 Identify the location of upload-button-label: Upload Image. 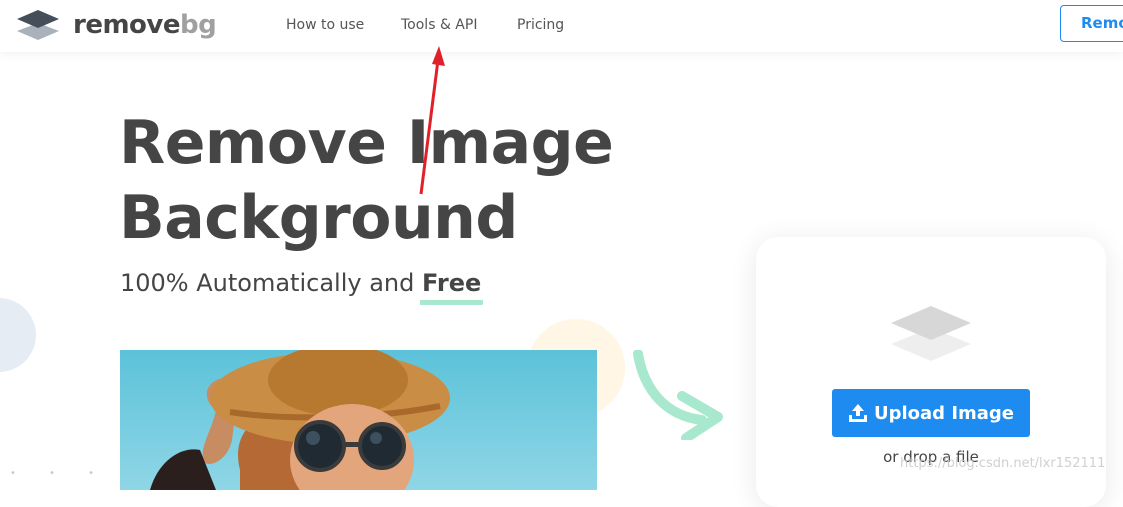
(944, 413).